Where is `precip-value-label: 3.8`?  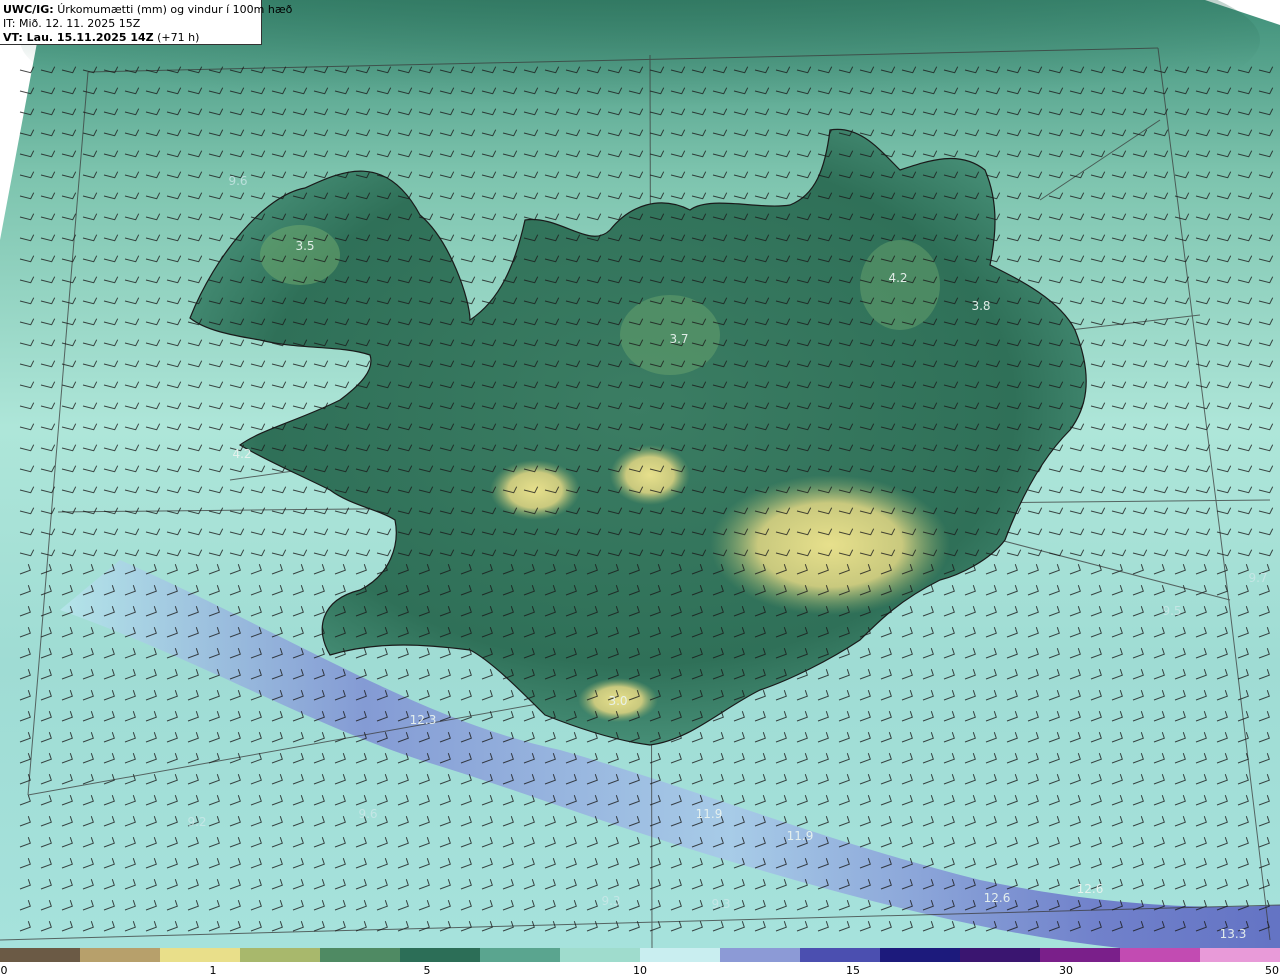
precip-value-label: 3.8 is located at coordinates (980, 306).